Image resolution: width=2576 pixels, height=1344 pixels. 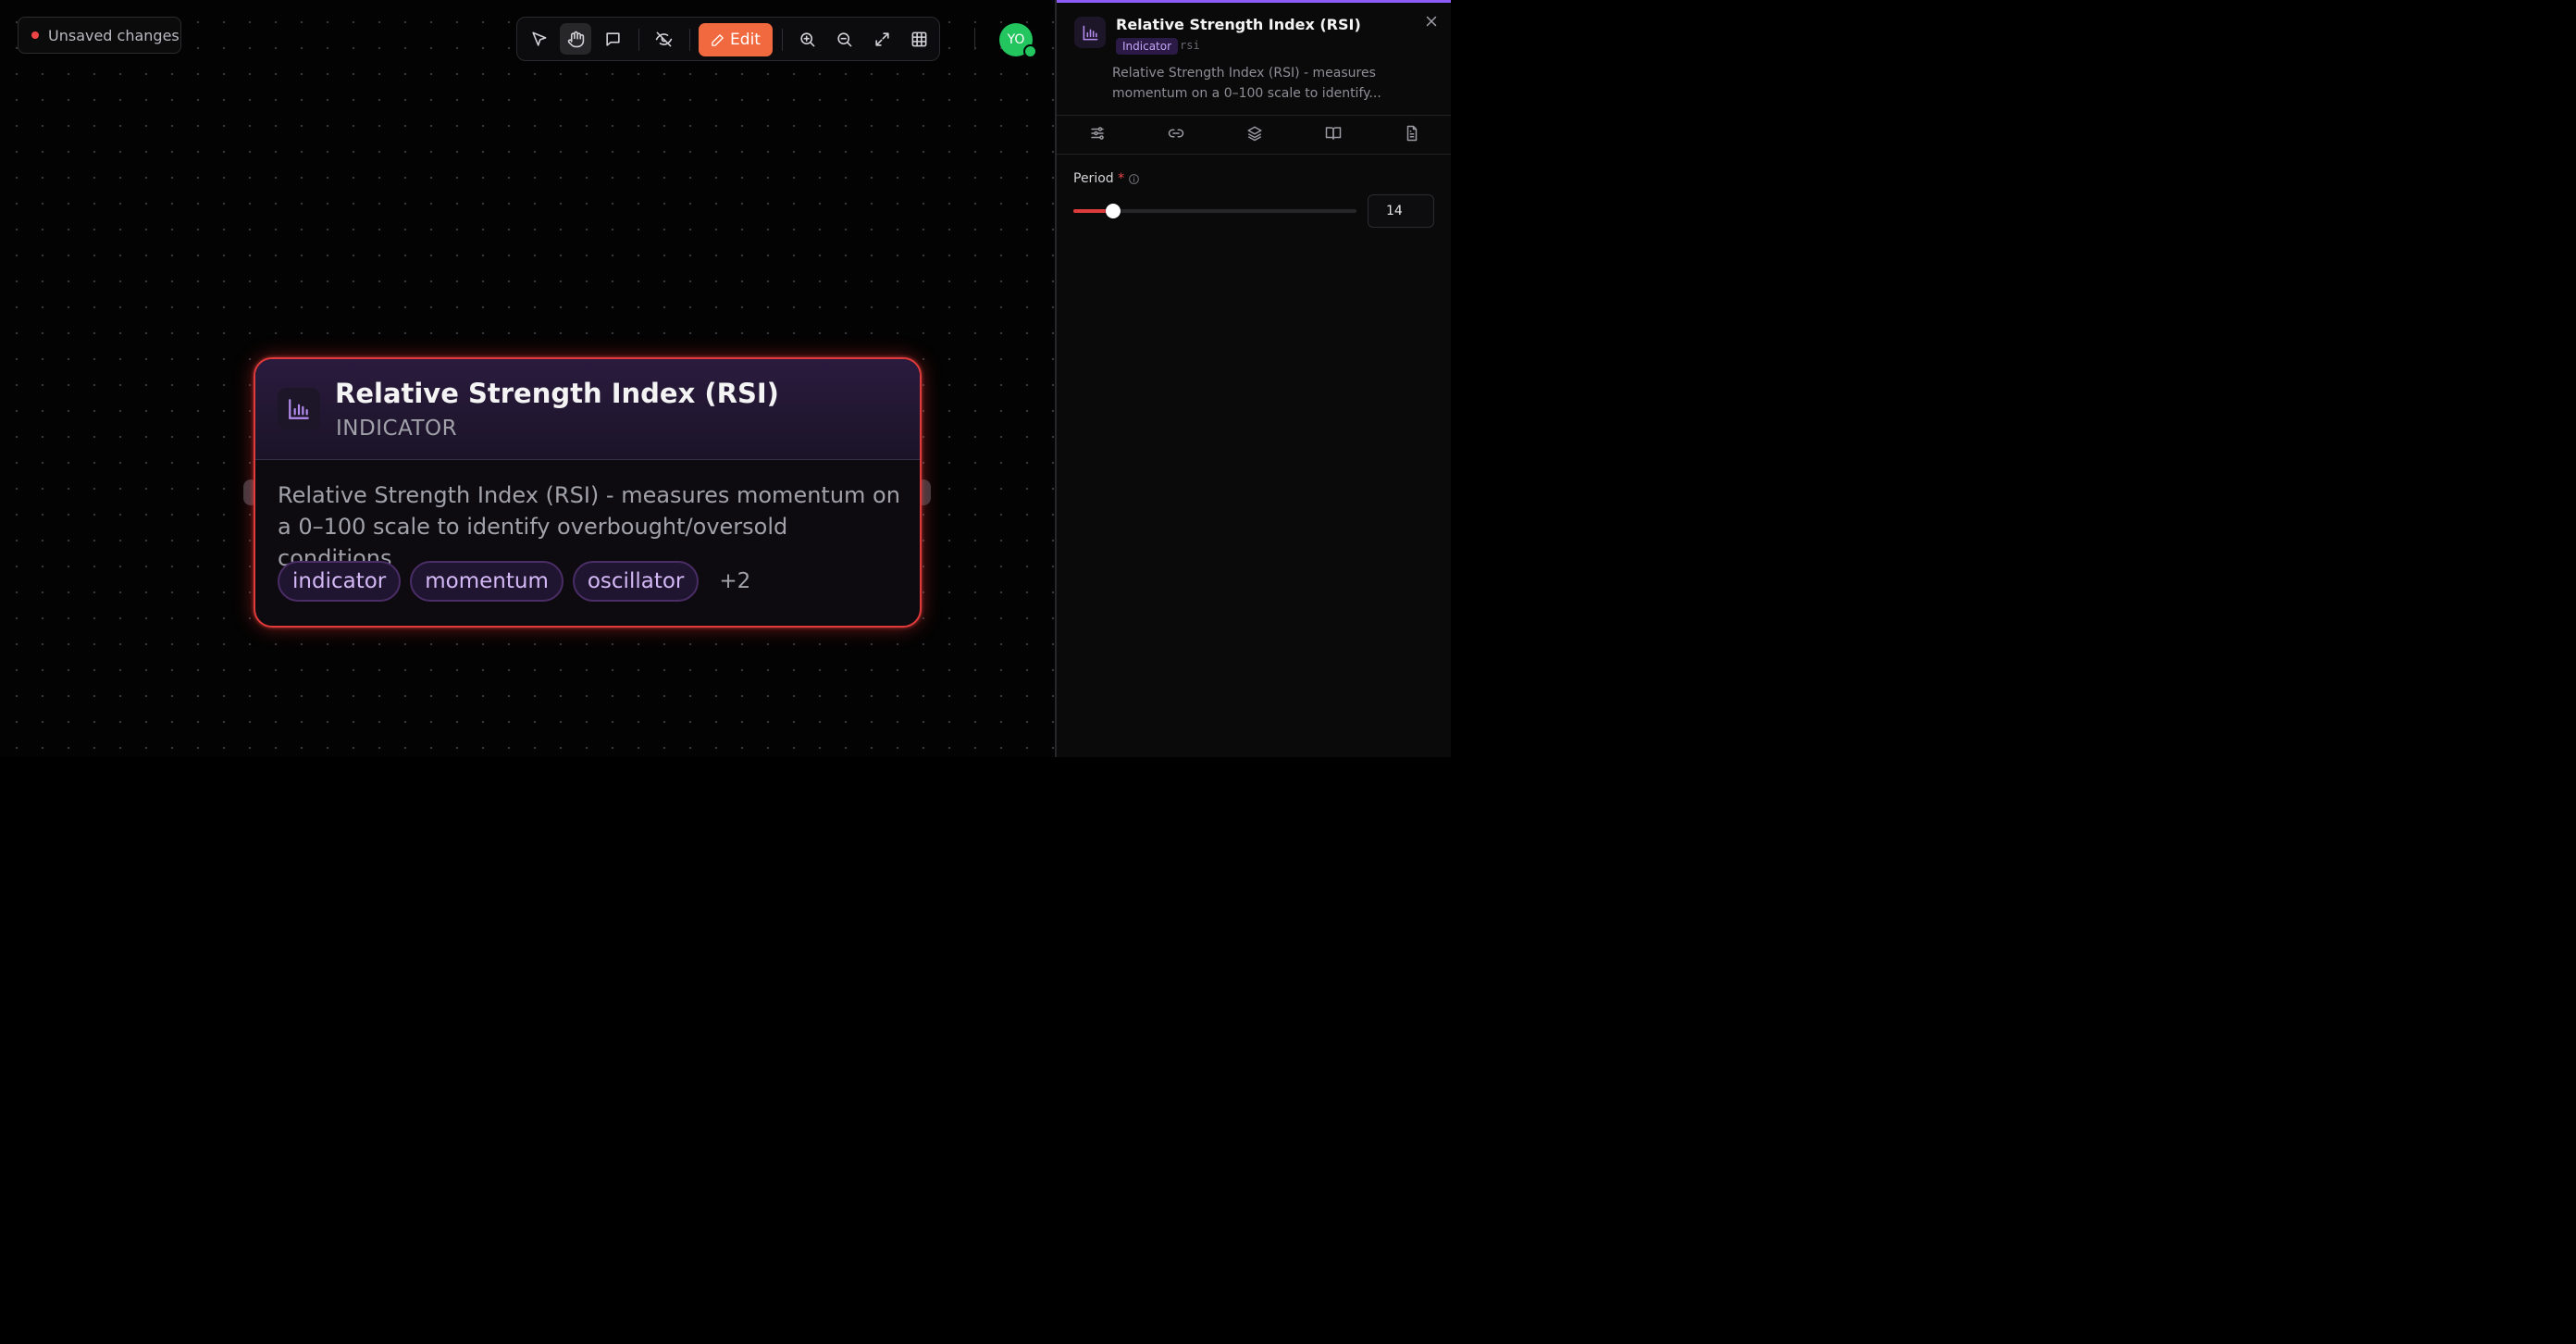 What do you see at coordinates (1098, 133) in the screenshot?
I see `sliders-icon` at bounding box center [1098, 133].